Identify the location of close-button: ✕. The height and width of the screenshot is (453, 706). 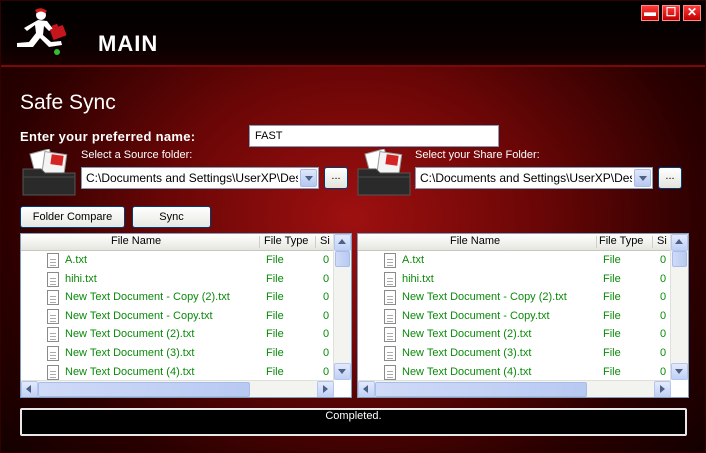
(692, 13).